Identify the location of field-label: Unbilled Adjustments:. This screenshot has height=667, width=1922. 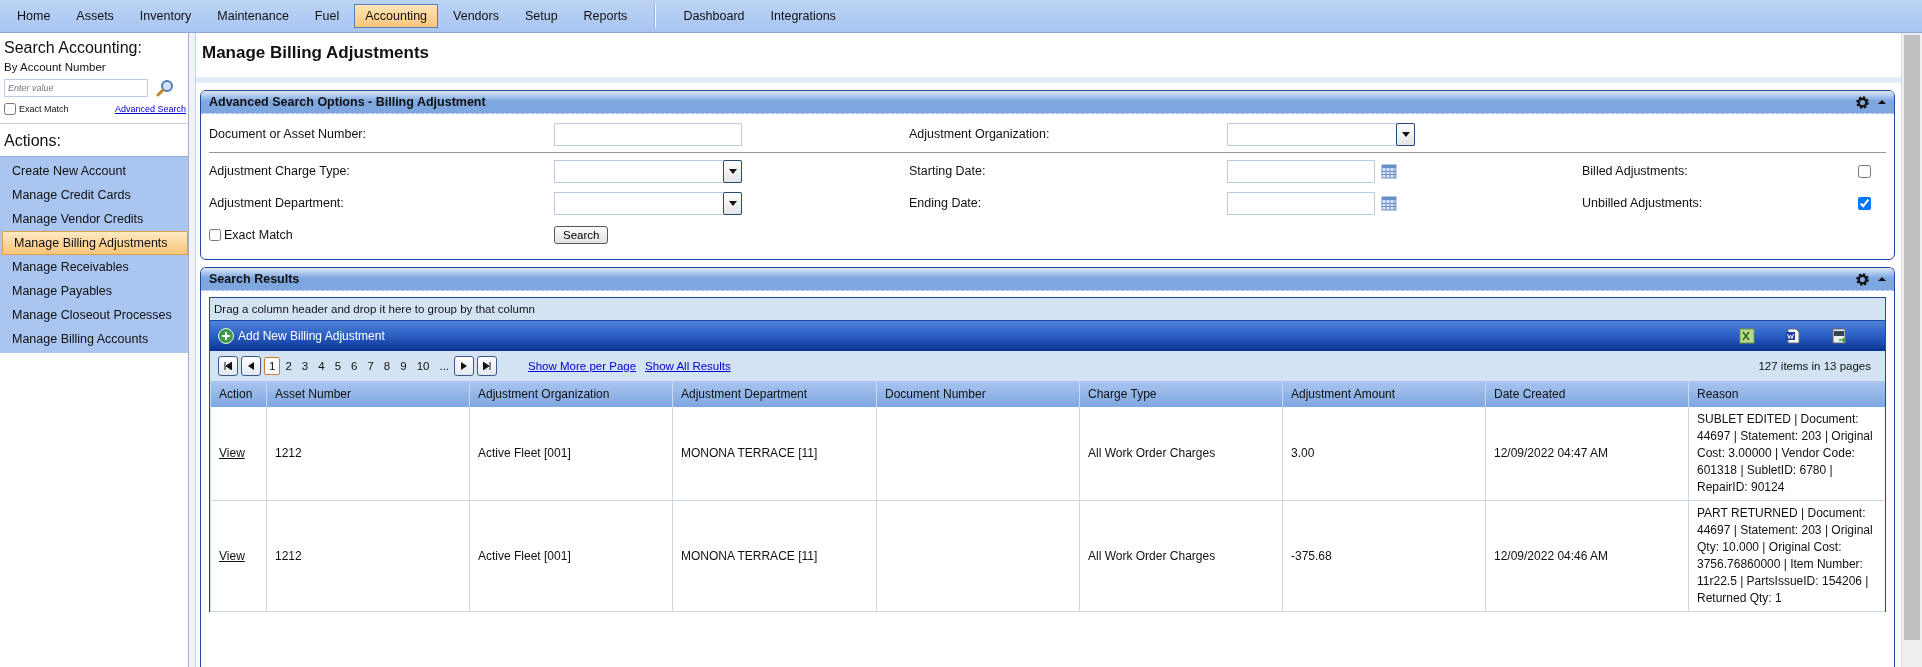
(1643, 203).